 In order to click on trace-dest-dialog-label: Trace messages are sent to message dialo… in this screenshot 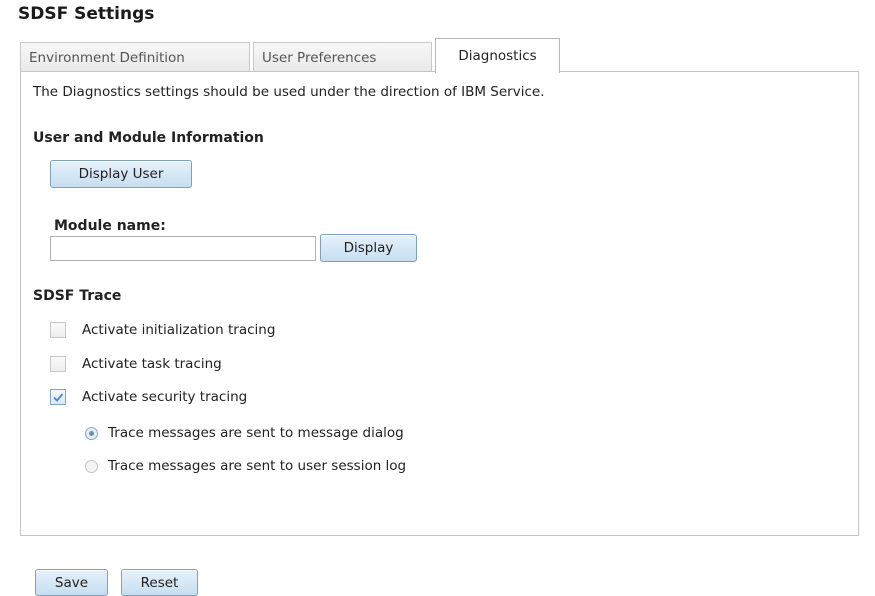, I will do `click(256, 433)`.